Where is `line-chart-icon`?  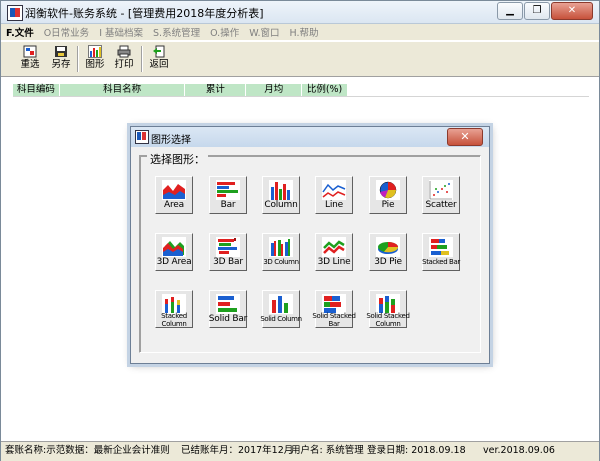 line-chart-icon is located at coordinates (334, 190).